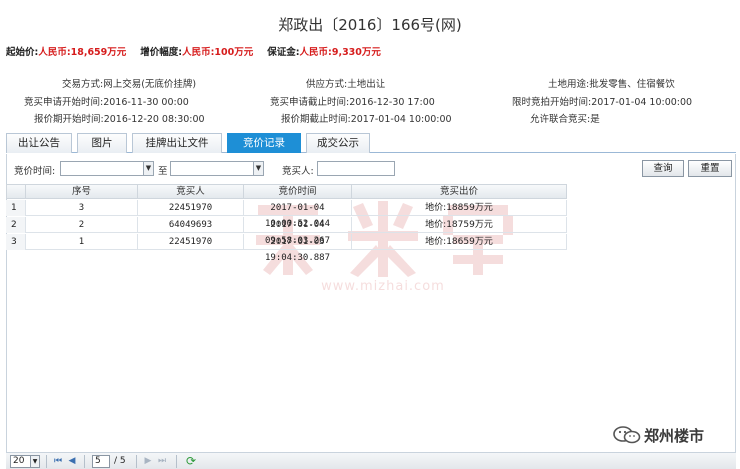 Image resolution: width=740 pixels, height=469 pixels. I want to click on reset-button: 重置, so click(710, 168).